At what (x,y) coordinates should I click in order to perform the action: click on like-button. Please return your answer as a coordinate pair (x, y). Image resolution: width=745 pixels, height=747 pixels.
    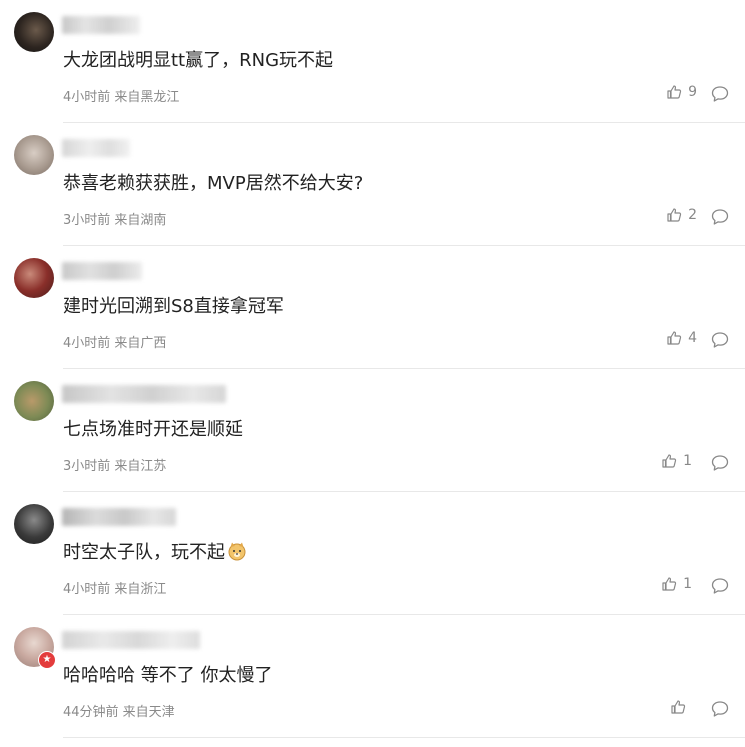
    Looking at the image, I should click on (681, 707).